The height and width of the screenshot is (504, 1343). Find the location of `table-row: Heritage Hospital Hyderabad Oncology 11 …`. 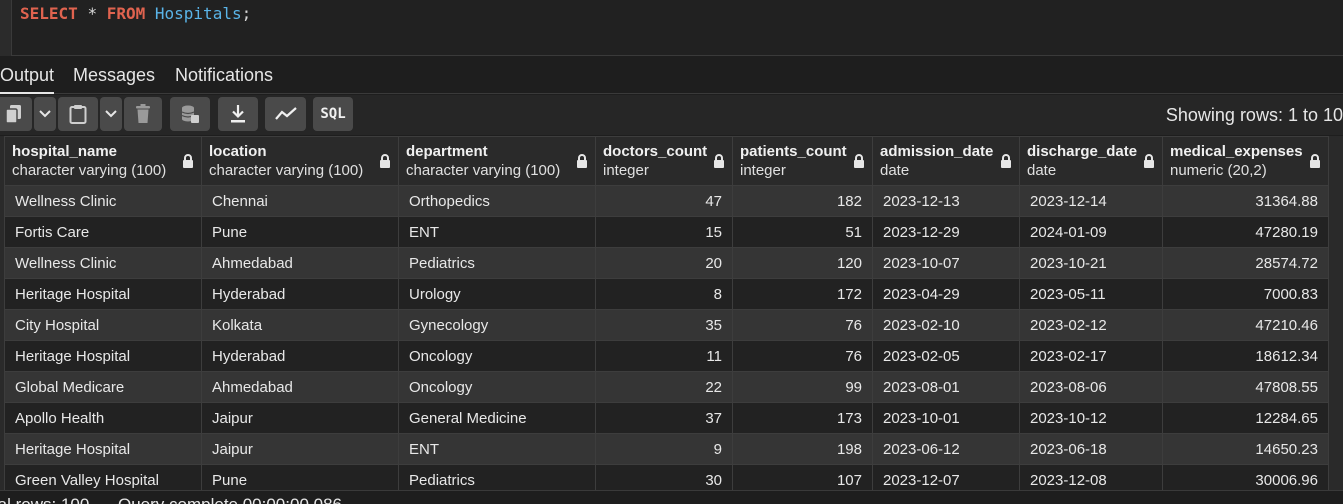

table-row: Heritage Hospital Hyderabad Oncology 11 … is located at coordinates (666, 356).